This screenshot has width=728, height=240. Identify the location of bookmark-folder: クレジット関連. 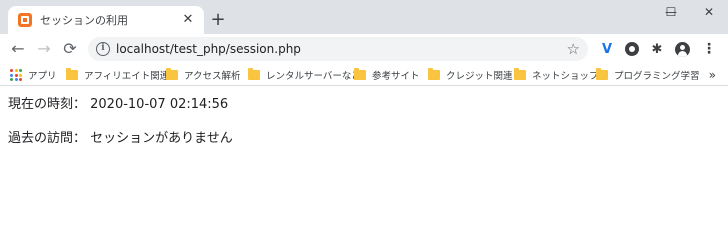
(470, 75).